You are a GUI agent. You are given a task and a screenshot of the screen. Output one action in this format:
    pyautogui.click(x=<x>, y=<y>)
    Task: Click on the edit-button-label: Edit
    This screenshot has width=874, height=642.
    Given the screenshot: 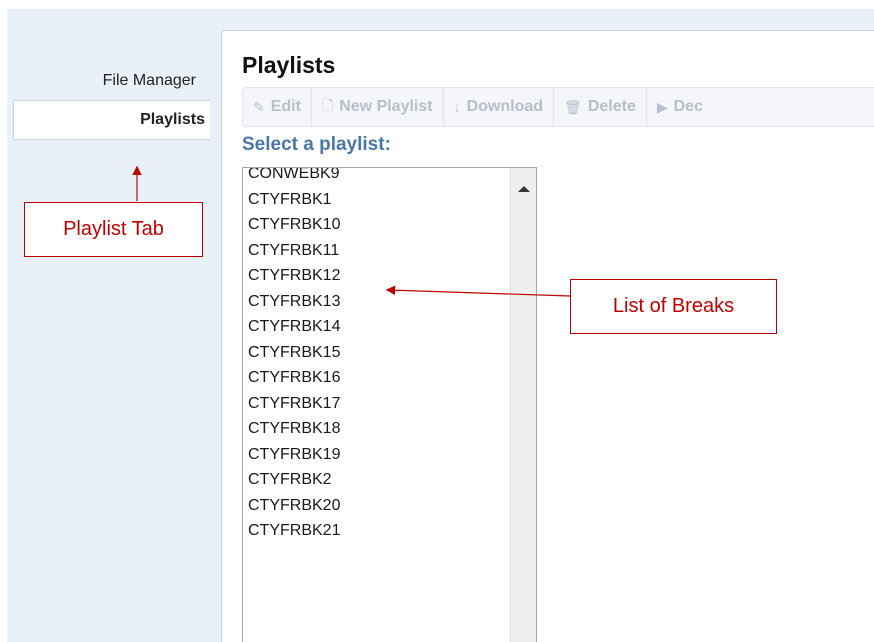 What is the action you would take?
    pyautogui.click(x=285, y=106)
    